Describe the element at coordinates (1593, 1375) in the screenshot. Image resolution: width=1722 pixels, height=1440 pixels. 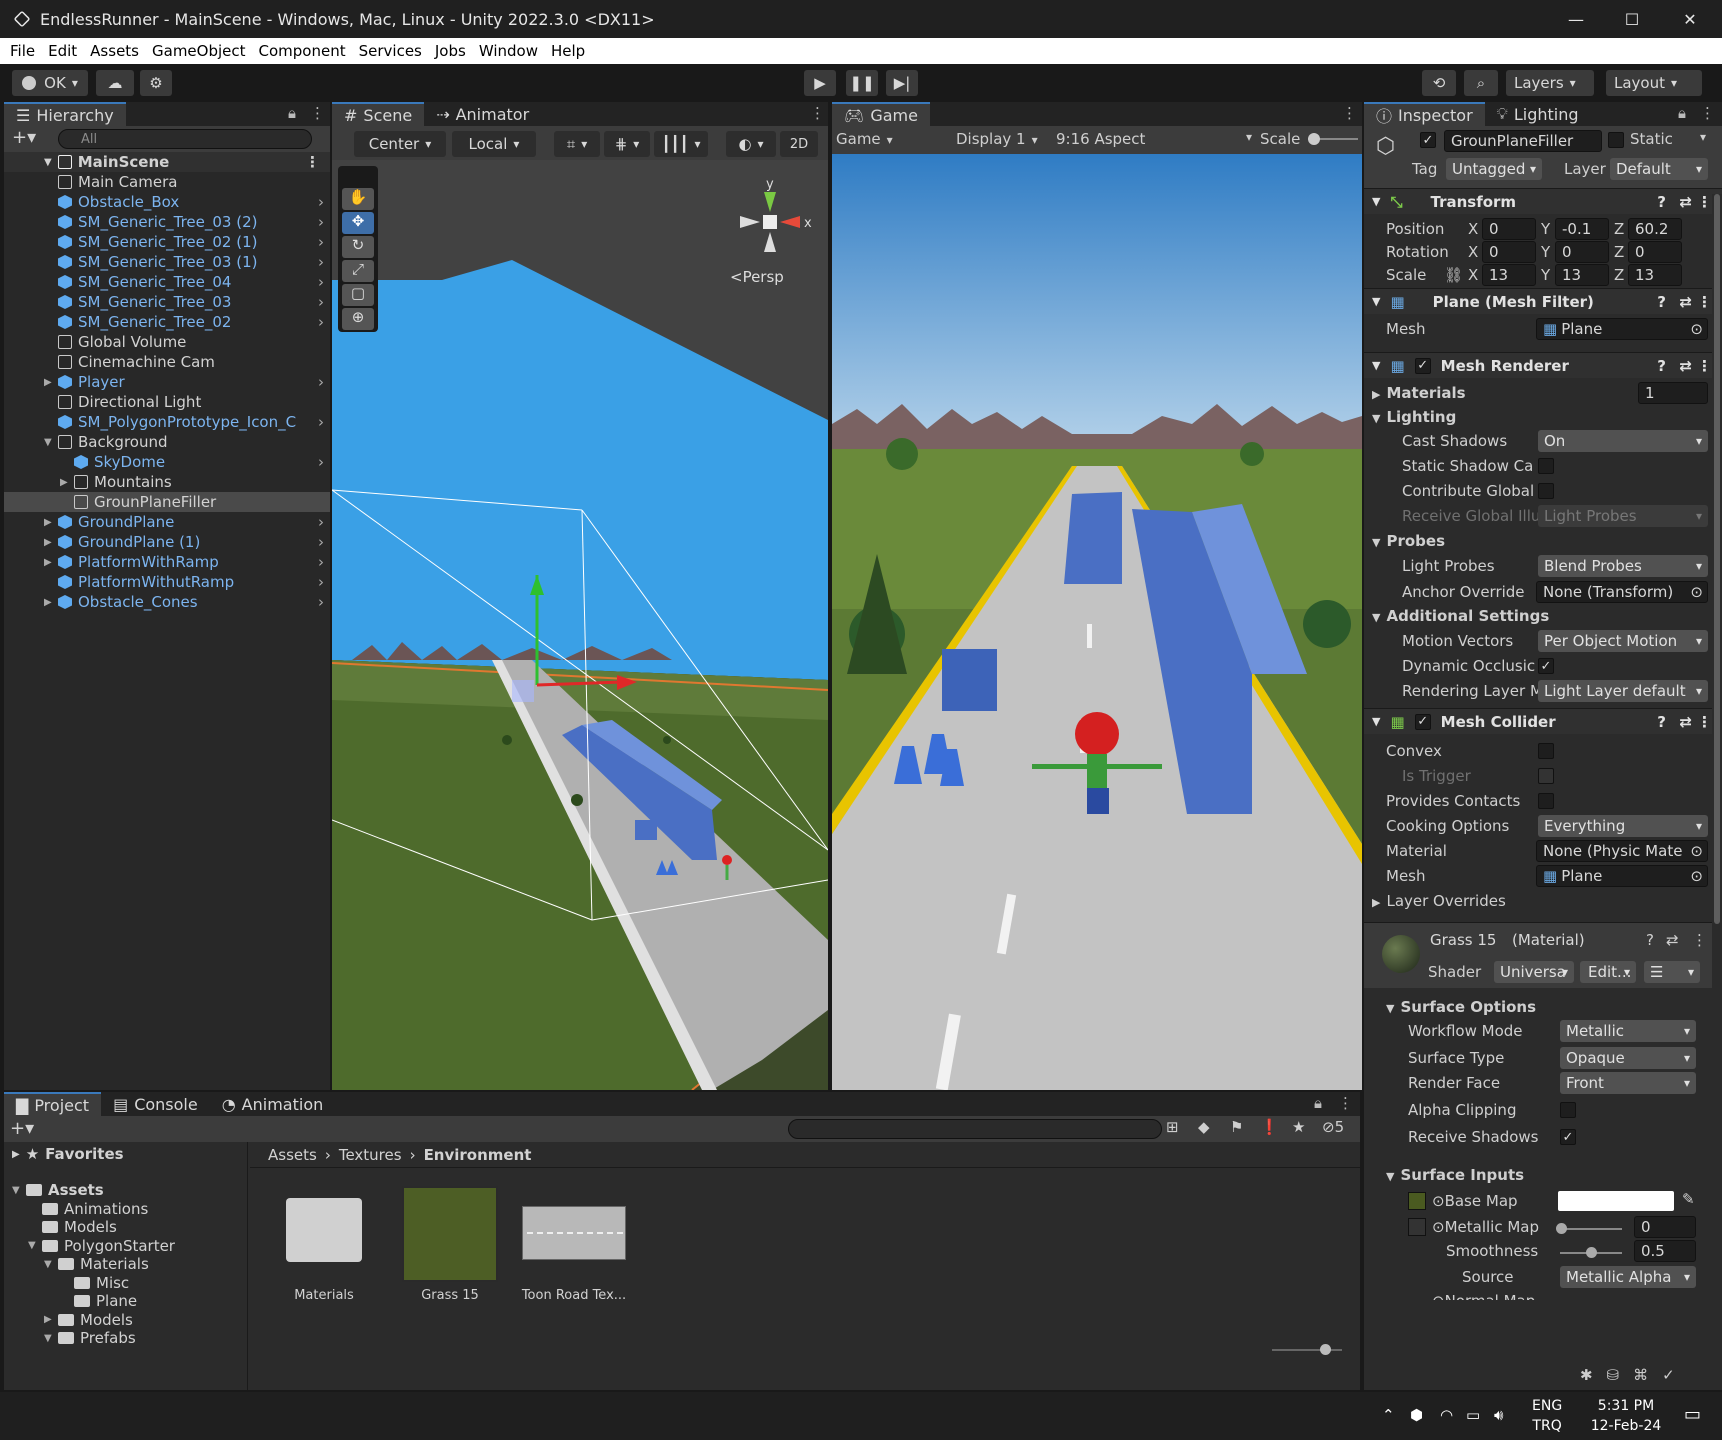
I see `debug-icon: ✱` at that location.